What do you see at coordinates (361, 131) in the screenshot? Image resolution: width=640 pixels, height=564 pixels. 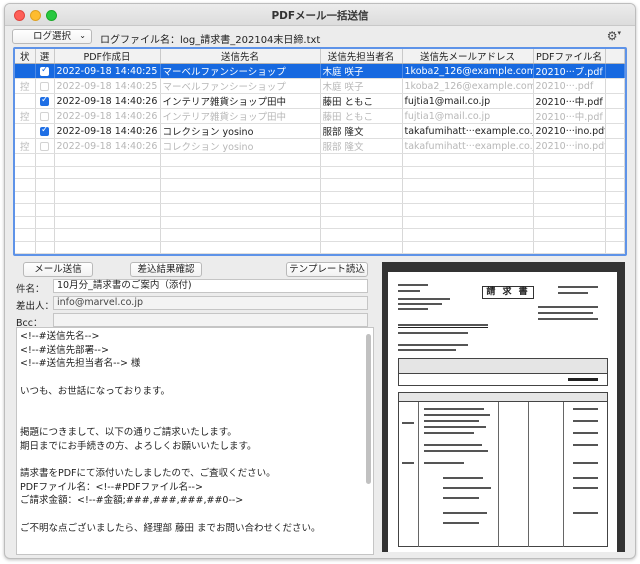 I see `cell-contact: 服部 隆文` at bounding box center [361, 131].